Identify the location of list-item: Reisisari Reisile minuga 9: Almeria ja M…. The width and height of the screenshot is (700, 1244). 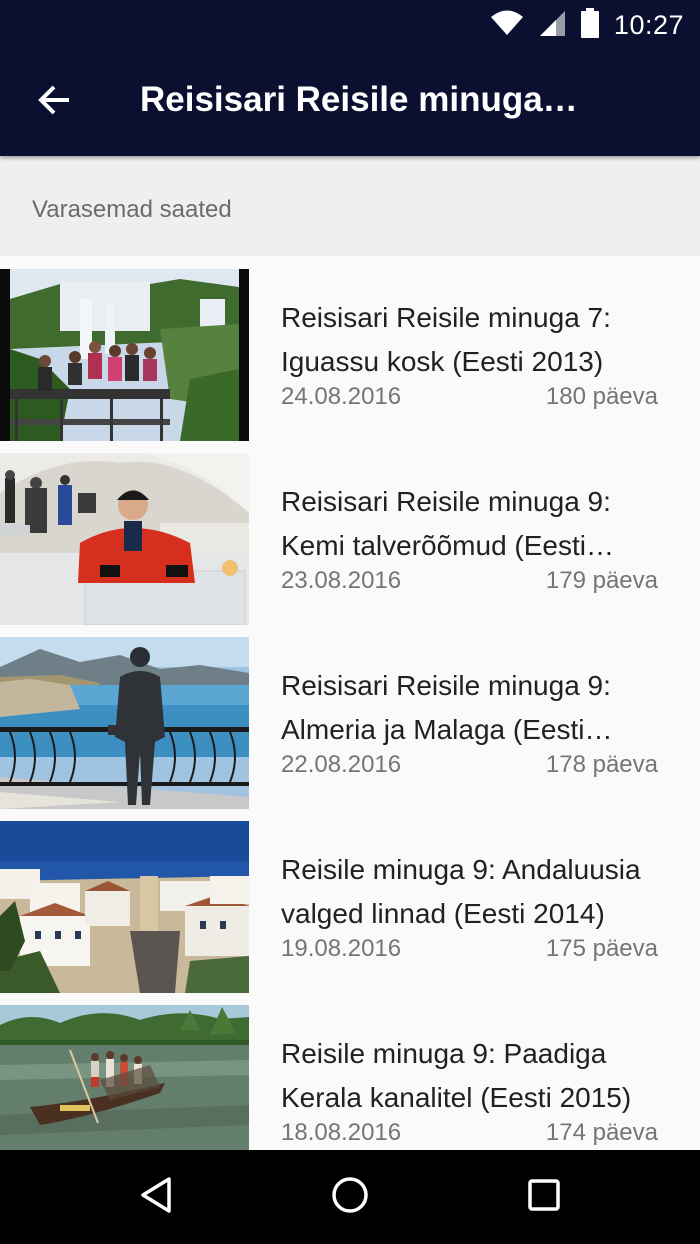
(350, 723).